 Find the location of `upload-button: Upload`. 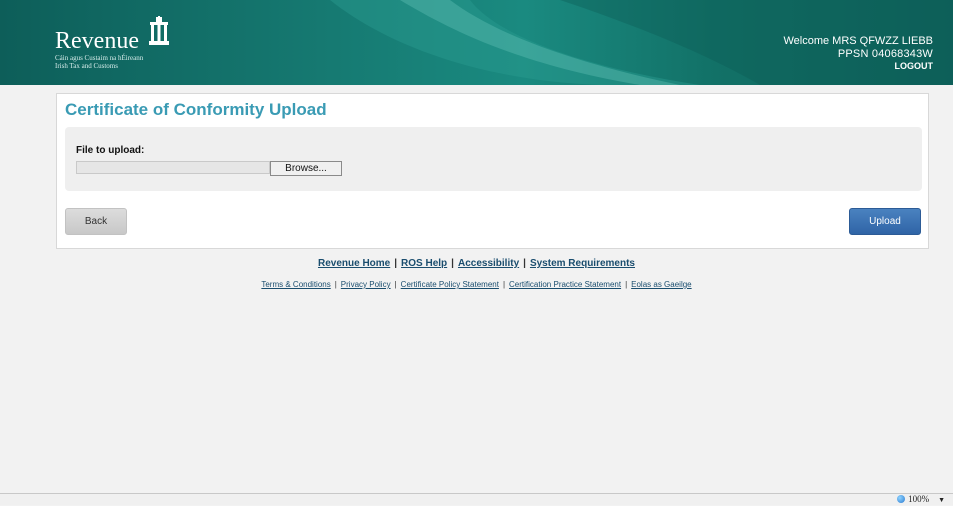

upload-button: Upload is located at coordinates (885, 221).